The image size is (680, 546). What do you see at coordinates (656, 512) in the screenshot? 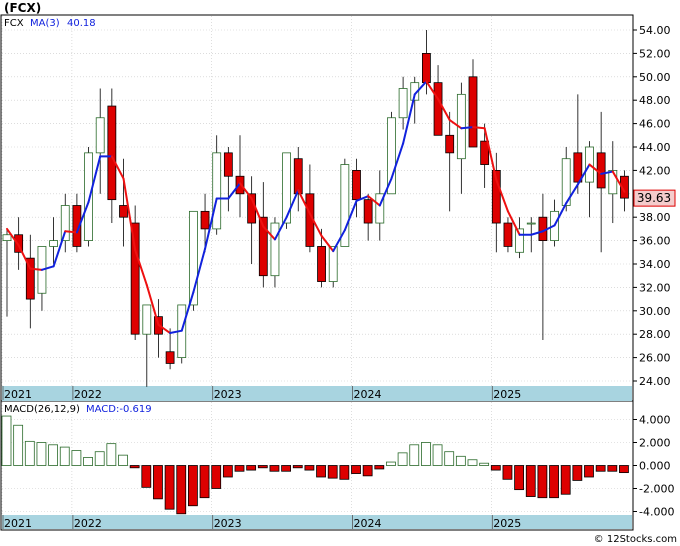
I see `macd-y-tick-label: -4.000` at bounding box center [656, 512].